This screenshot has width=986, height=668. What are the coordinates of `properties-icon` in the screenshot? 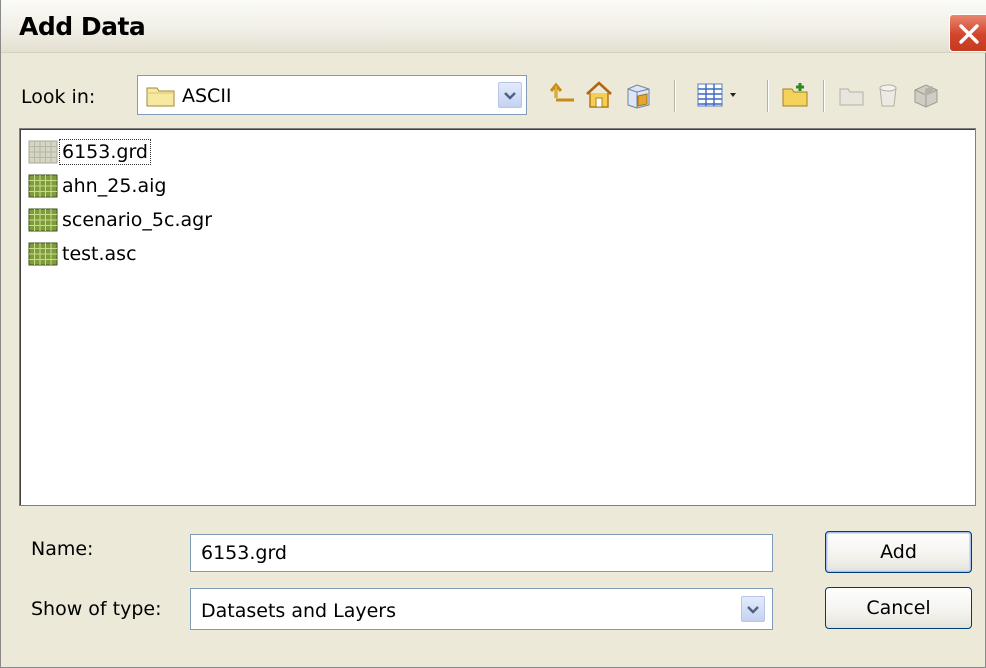 It's located at (926, 96).